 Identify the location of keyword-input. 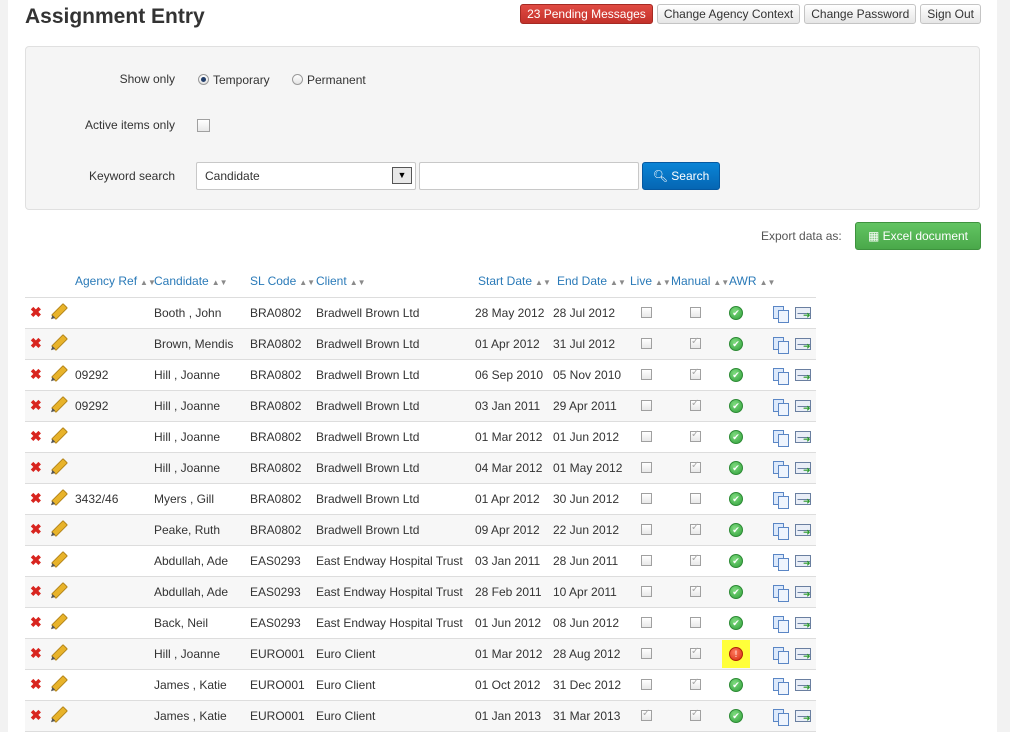
(529, 176).